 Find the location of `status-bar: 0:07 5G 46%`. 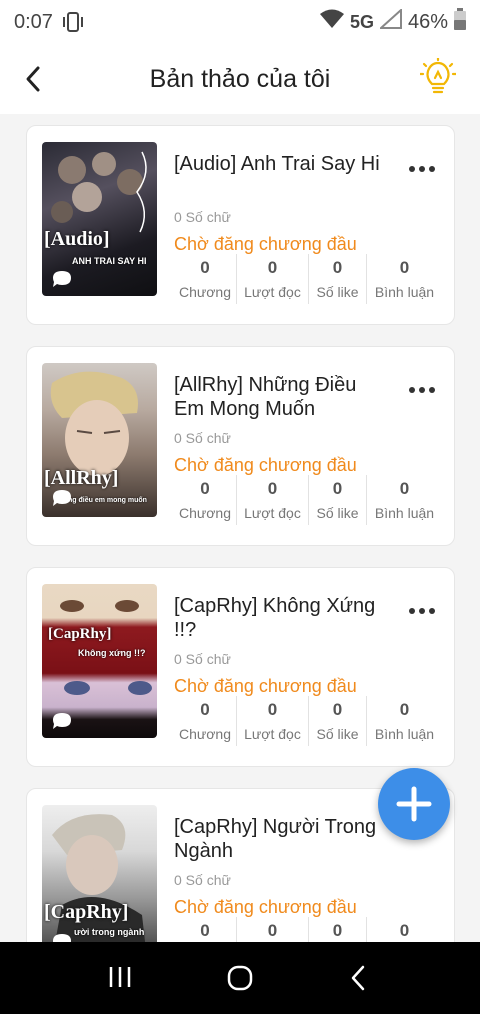

status-bar: 0:07 5G 46% is located at coordinates (240, 22).